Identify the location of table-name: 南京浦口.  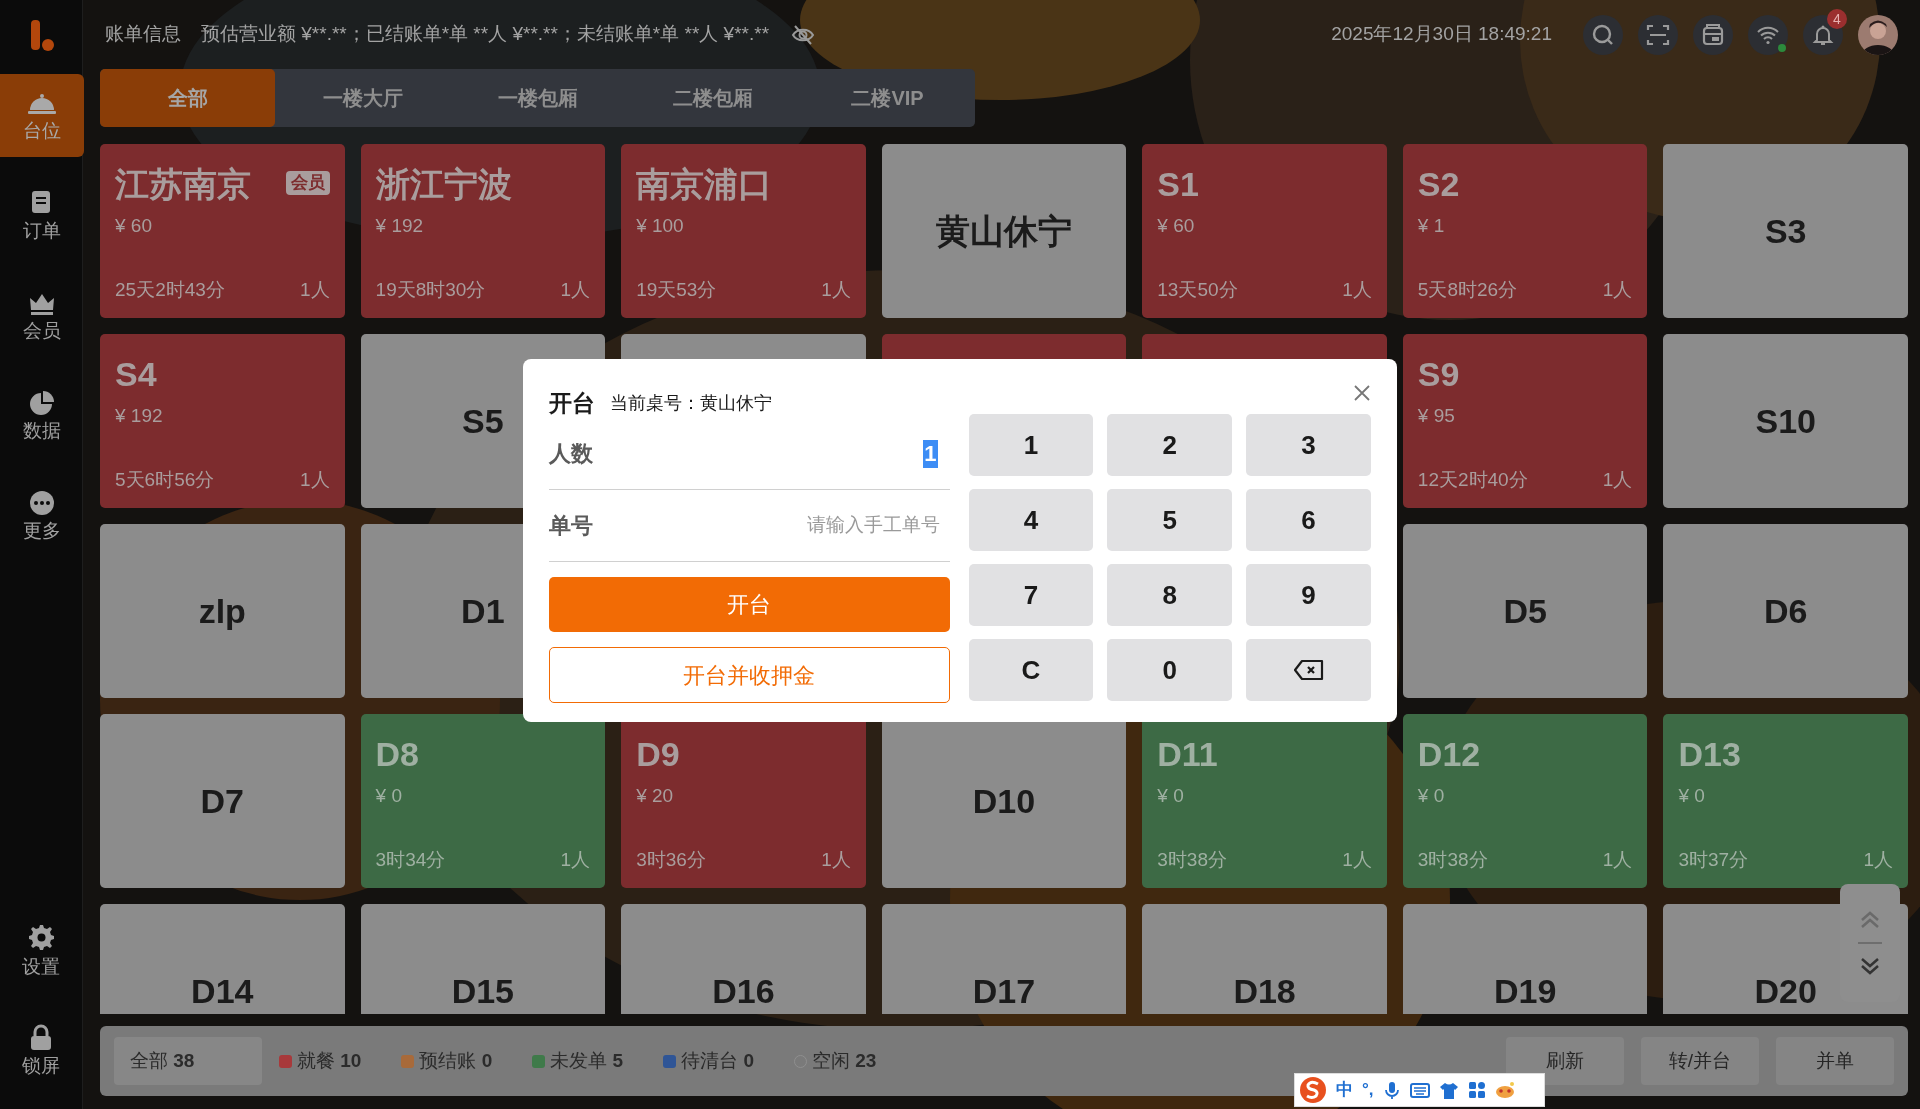
(704, 184).